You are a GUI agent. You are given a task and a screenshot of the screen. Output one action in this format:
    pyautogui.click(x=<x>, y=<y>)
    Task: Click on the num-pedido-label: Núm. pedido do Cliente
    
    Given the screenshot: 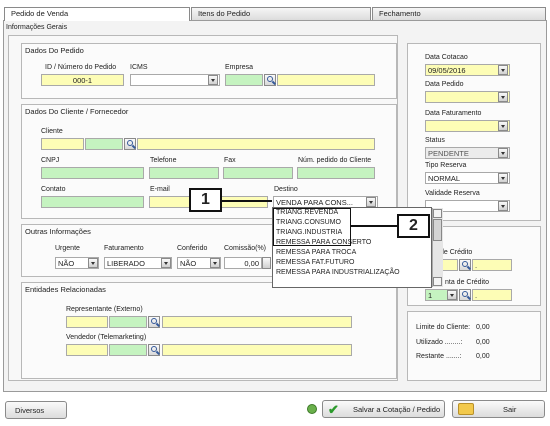 What is the action you would take?
    pyautogui.click(x=335, y=160)
    